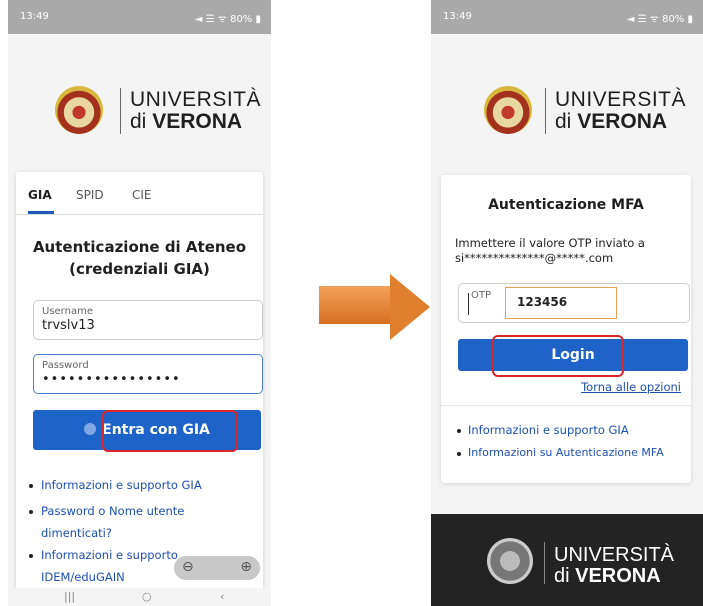  I want to click on username-field: Username trvslv13, so click(148, 320).